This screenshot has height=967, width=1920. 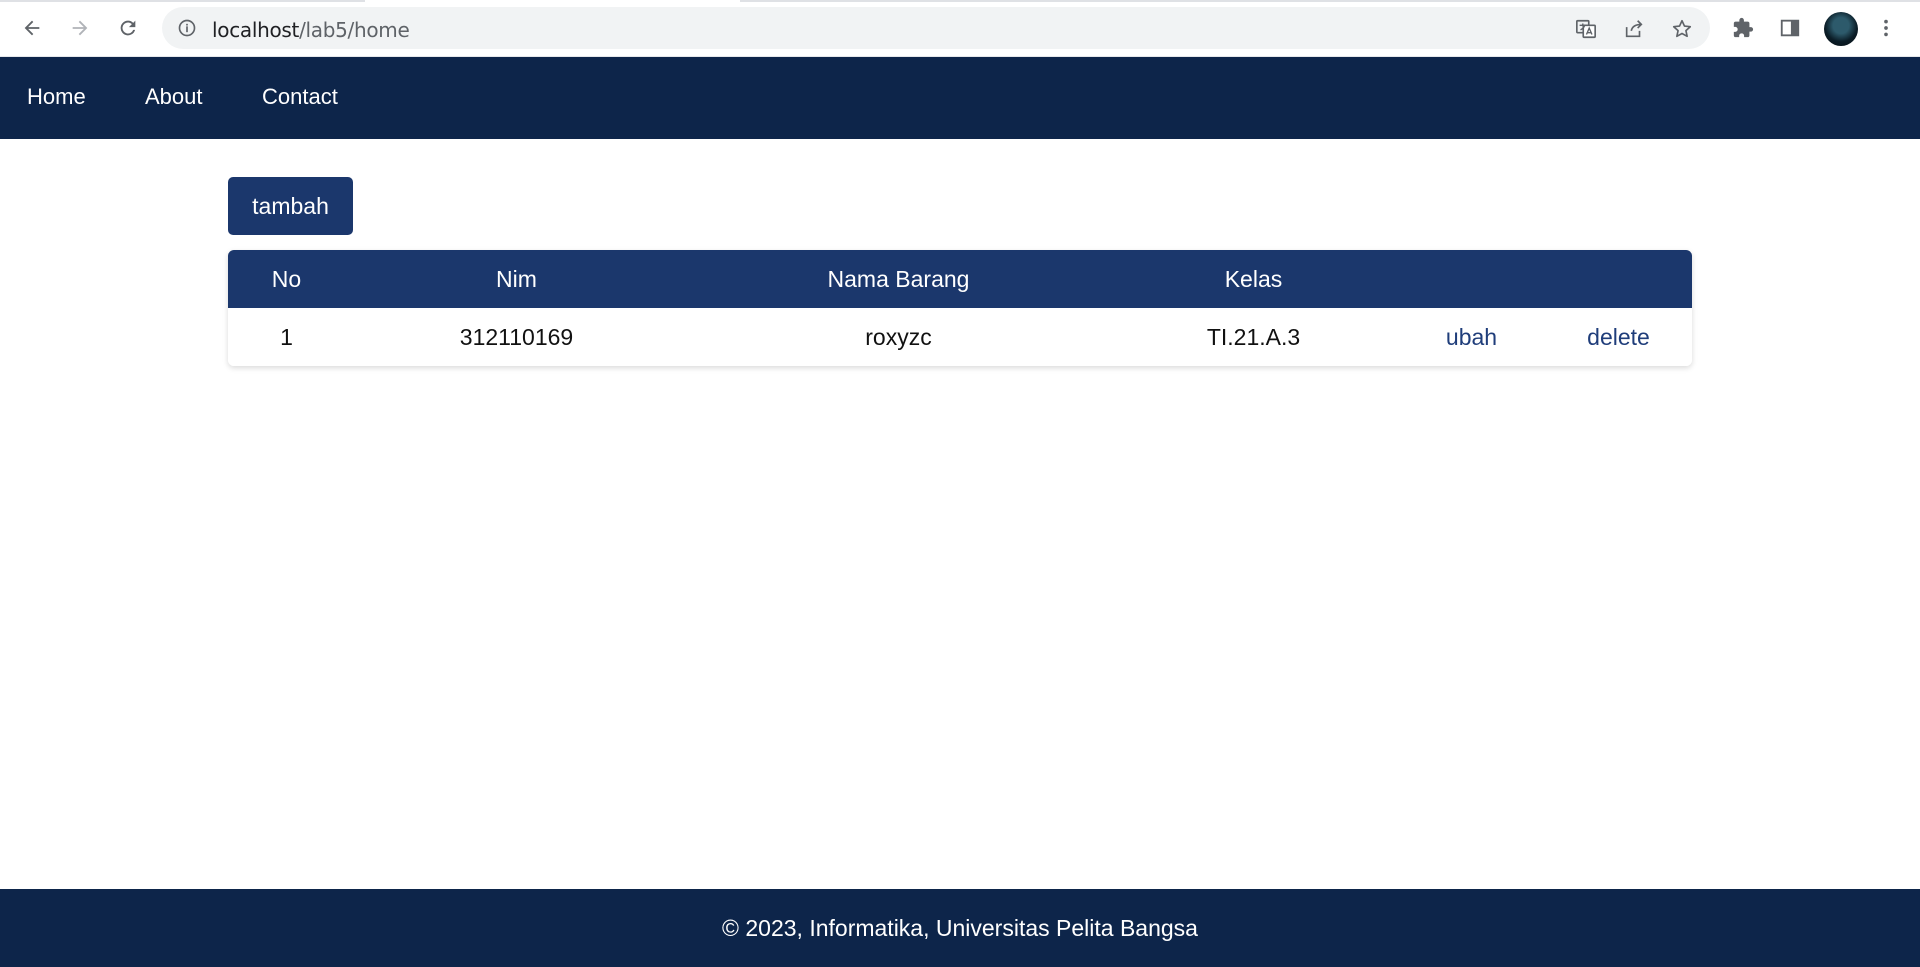 What do you see at coordinates (1743, 28) in the screenshot?
I see `extensions-icon` at bounding box center [1743, 28].